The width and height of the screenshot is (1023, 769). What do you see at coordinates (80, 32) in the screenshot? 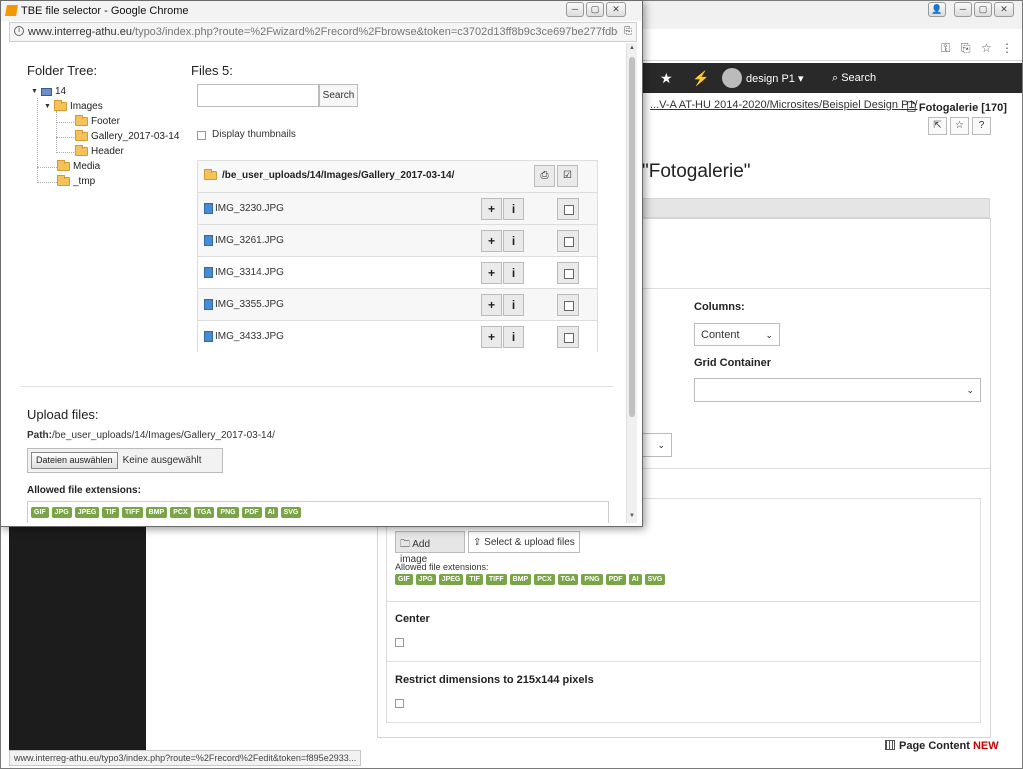
I see `url-host: www.interreg-athu.eu` at bounding box center [80, 32].